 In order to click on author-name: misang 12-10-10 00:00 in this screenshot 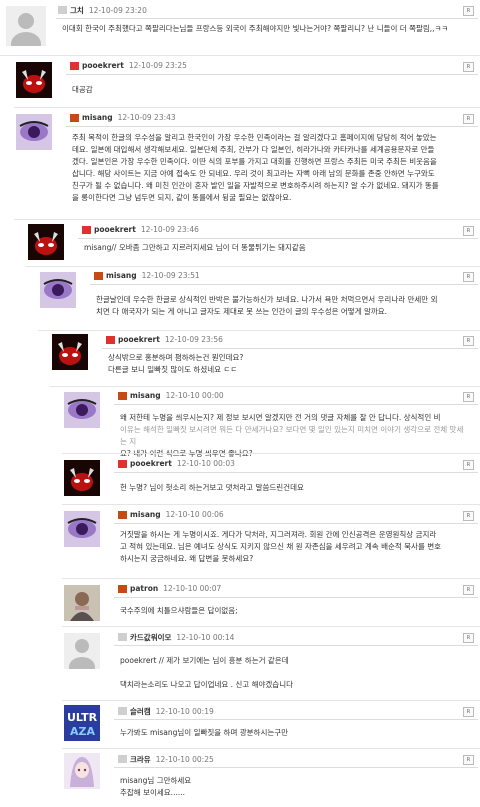, I will do `click(177, 395)`.